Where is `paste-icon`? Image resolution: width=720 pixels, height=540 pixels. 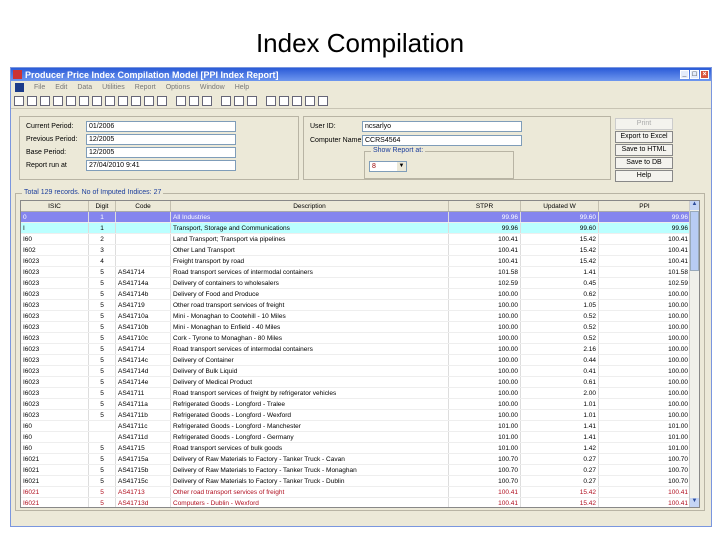 paste-icon is located at coordinates (136, 100).